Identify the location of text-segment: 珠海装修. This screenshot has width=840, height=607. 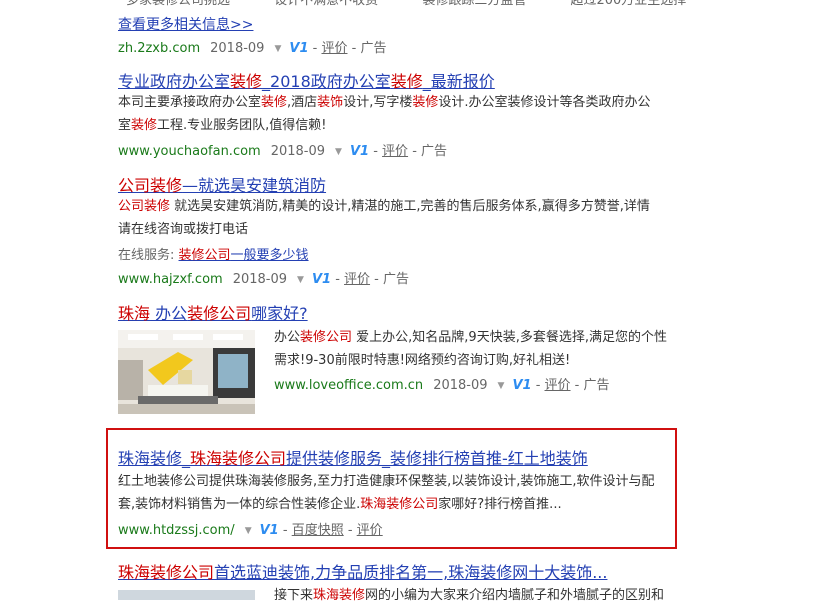
(150, 458).